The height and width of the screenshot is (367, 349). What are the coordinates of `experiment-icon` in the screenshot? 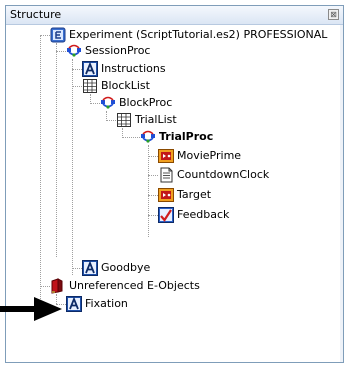 It's located at (58, 35).